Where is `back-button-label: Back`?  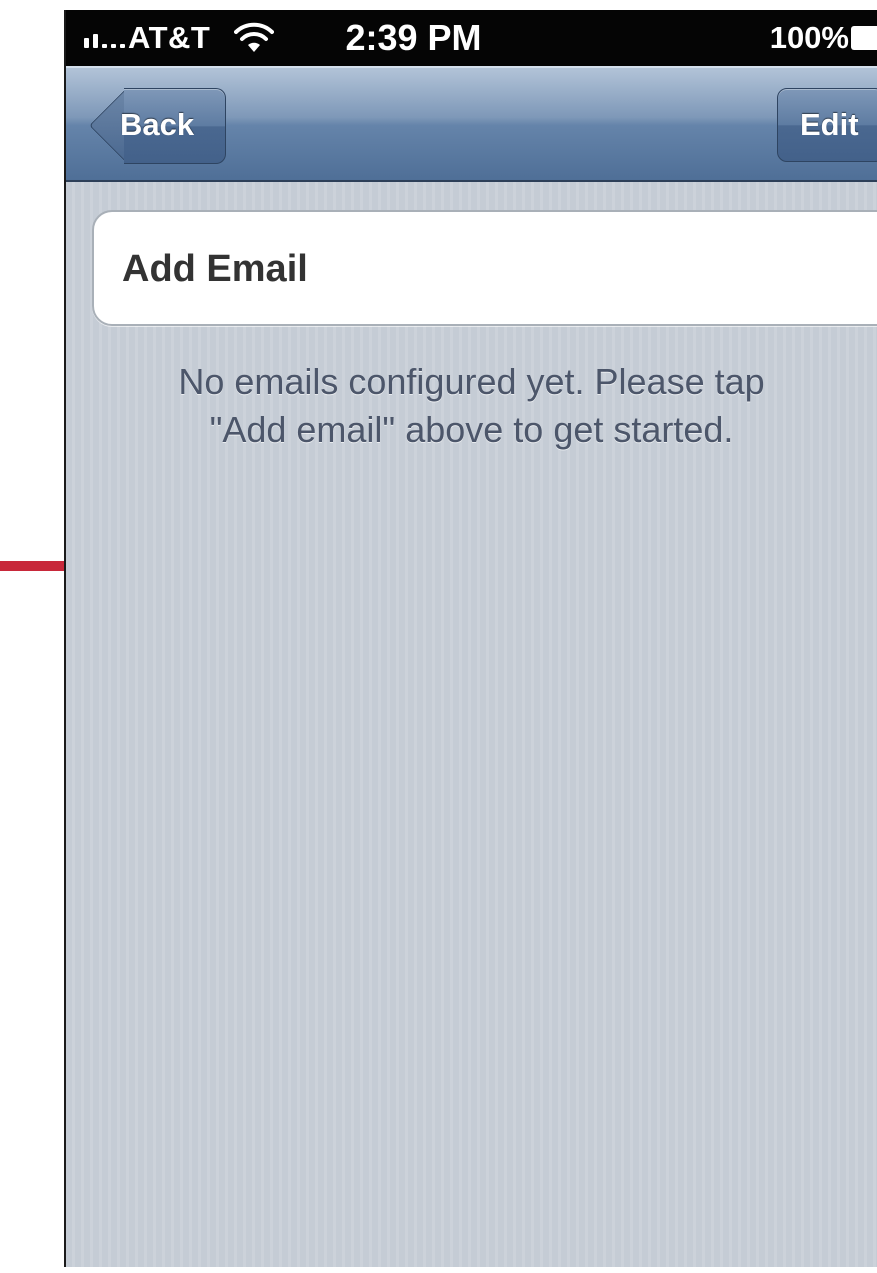 back-button-label: Back is located at coordinates (157, 124).